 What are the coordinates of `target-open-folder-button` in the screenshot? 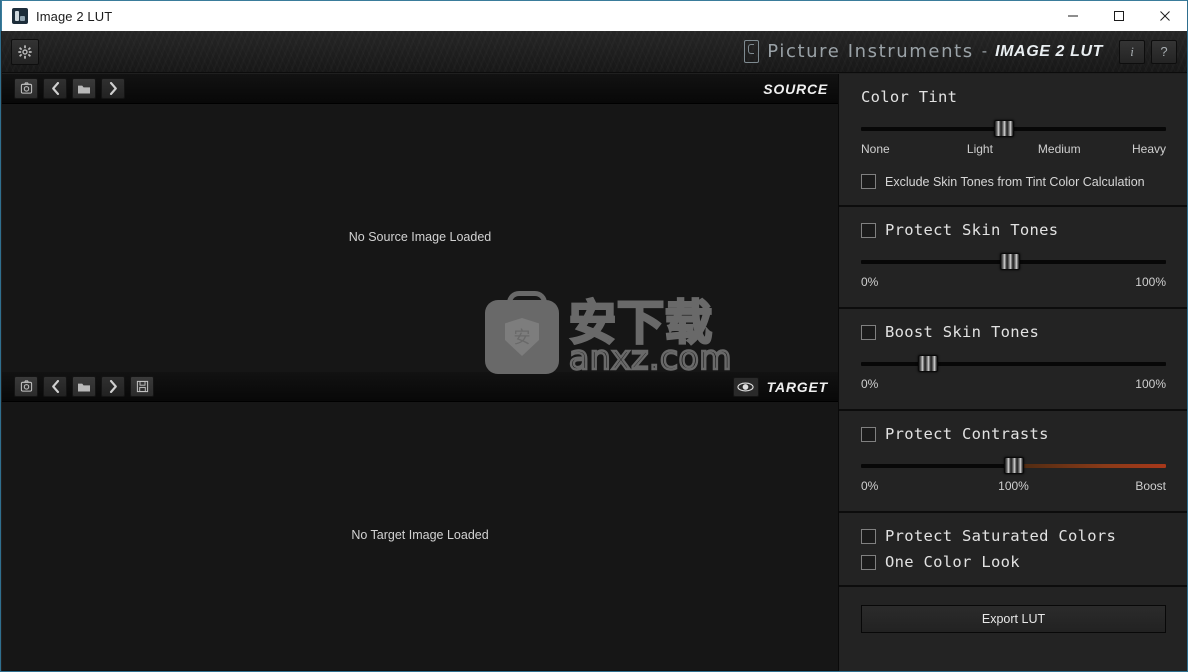 It's located at (84, 386).